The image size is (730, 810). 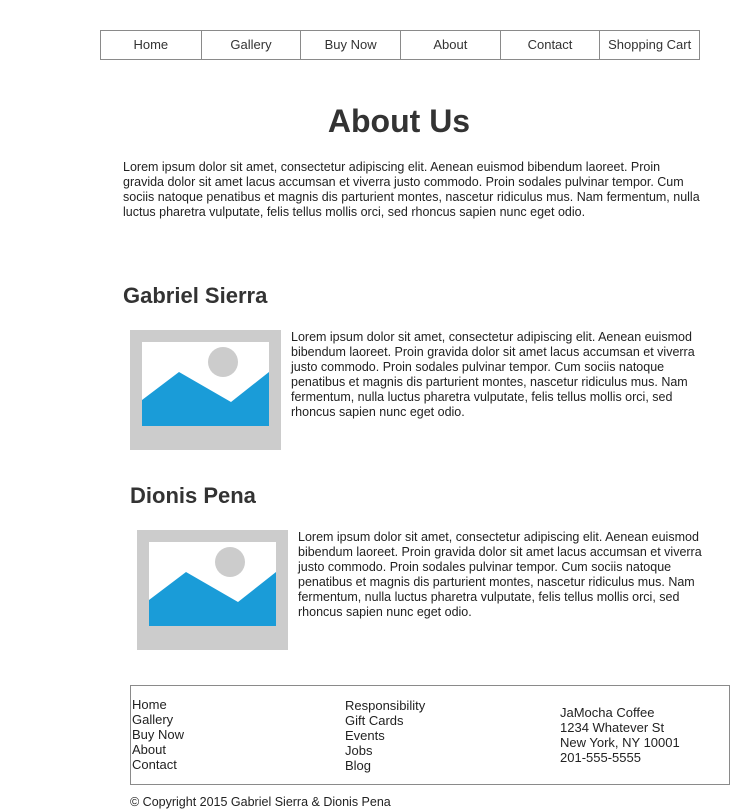 What do you see at coordinates (385, 720) in the screenshot?
I see `footer-link-gift-cards: Gift Cards` at bounding box center [385, 720].